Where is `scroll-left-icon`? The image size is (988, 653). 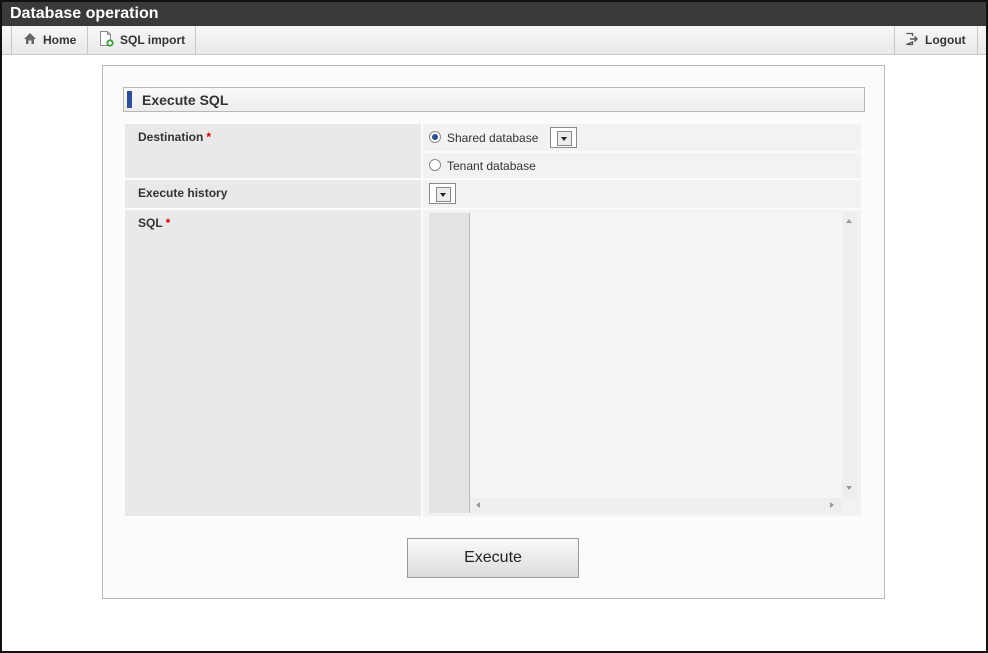
scroll-left-icon is located at coordinates (478, 505).